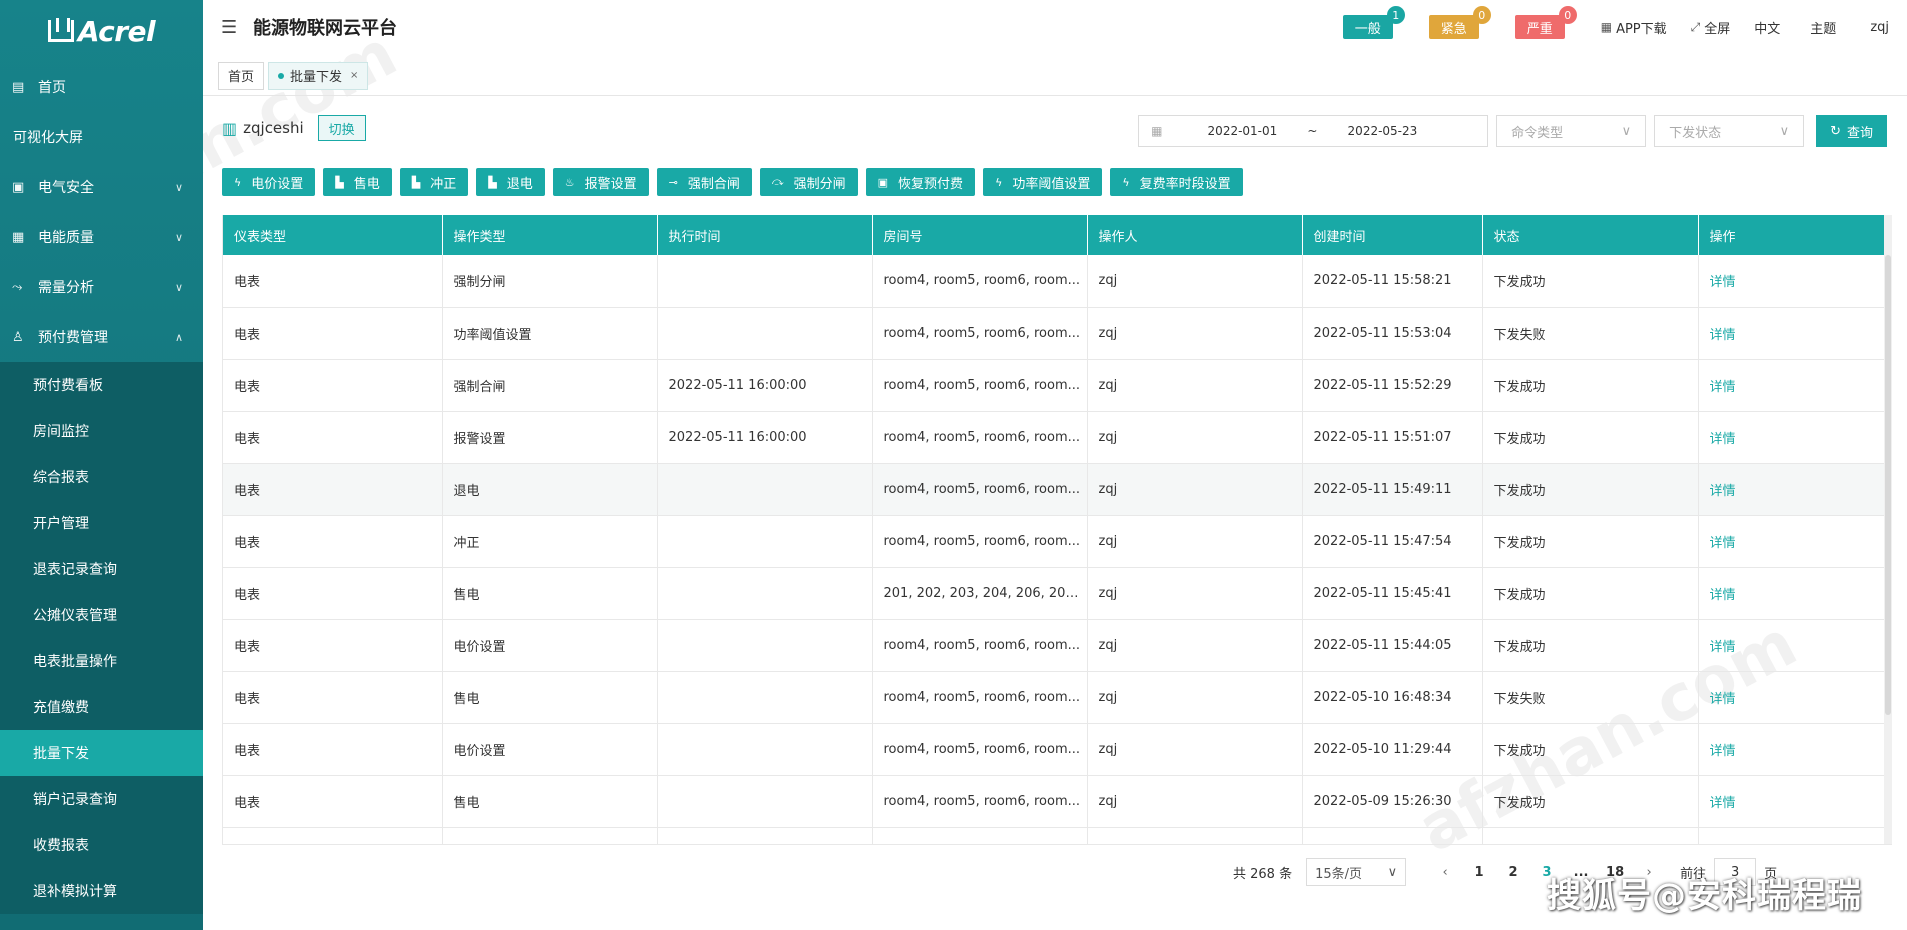 This screenshot has width=1907, height=930. Describe the element at coordinates (357, 182) in the screenshot. I see `sell-power-button: ▙ 售电` at that location.